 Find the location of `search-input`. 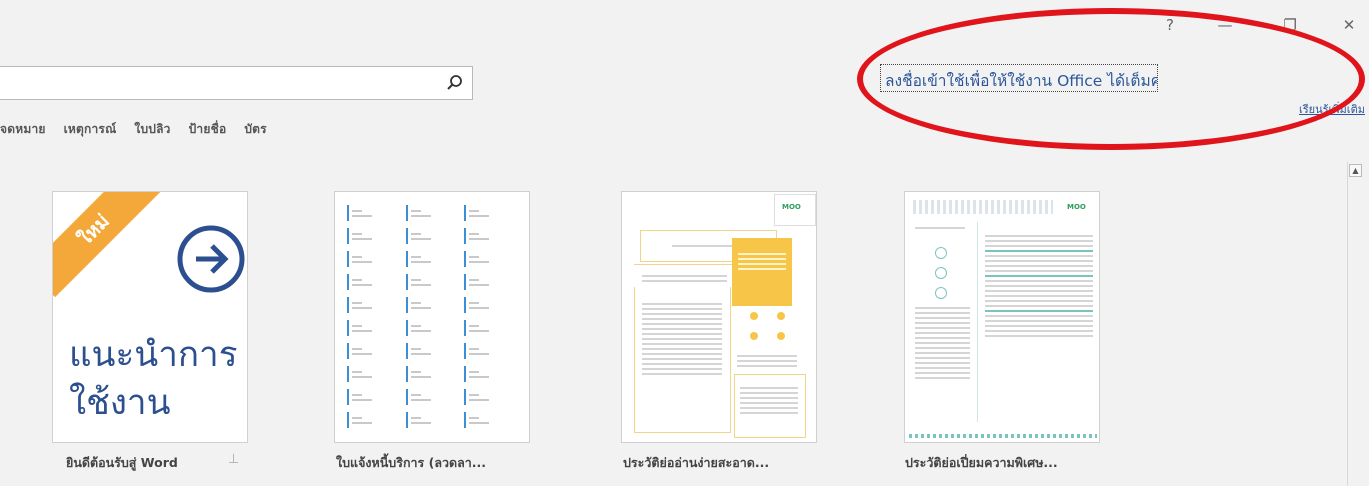

search-input is located at coordinates (223, 83).